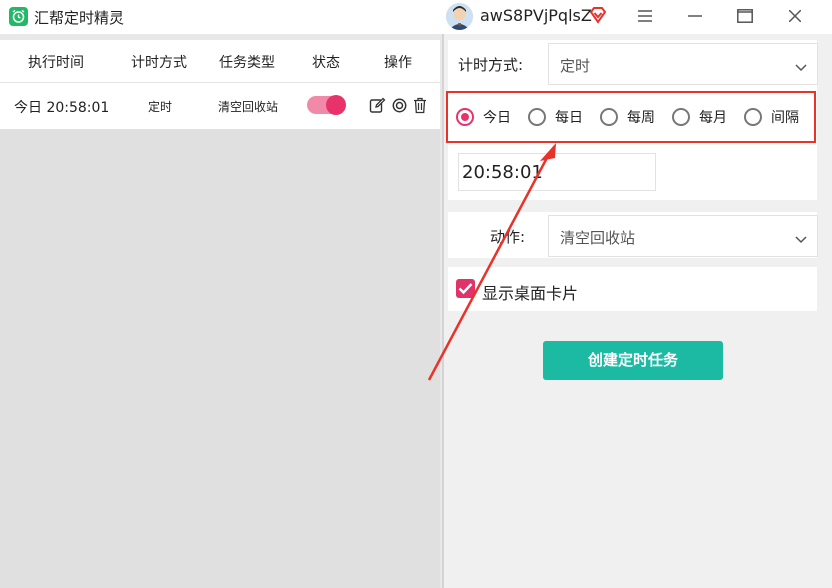 The width and height of the screenshot is (832, 588). Describe the element at coordinates (465, 117) in the screenshot. I see `radio-today-circle` at that location.